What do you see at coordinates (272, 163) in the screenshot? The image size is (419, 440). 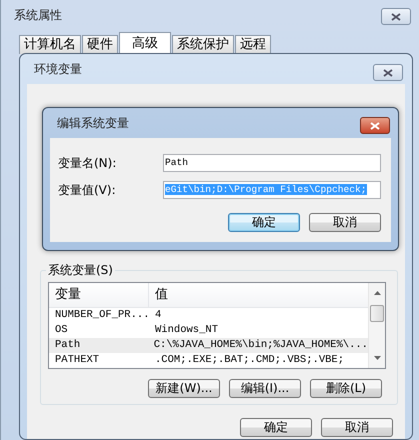 I see `input-field: Path` at bounding box center [272, 163].